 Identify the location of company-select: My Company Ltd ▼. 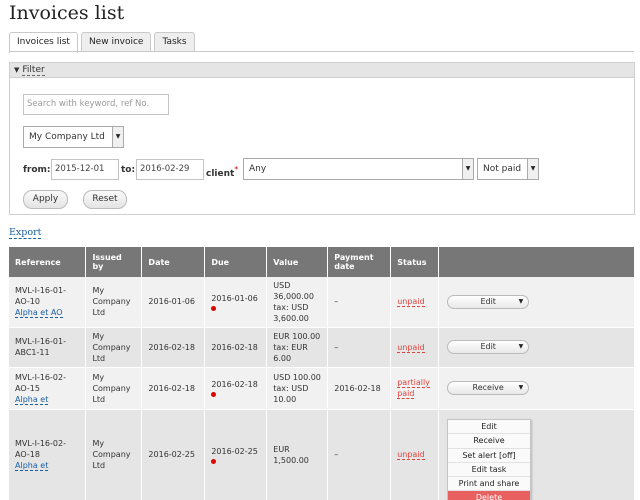
(73, 137).